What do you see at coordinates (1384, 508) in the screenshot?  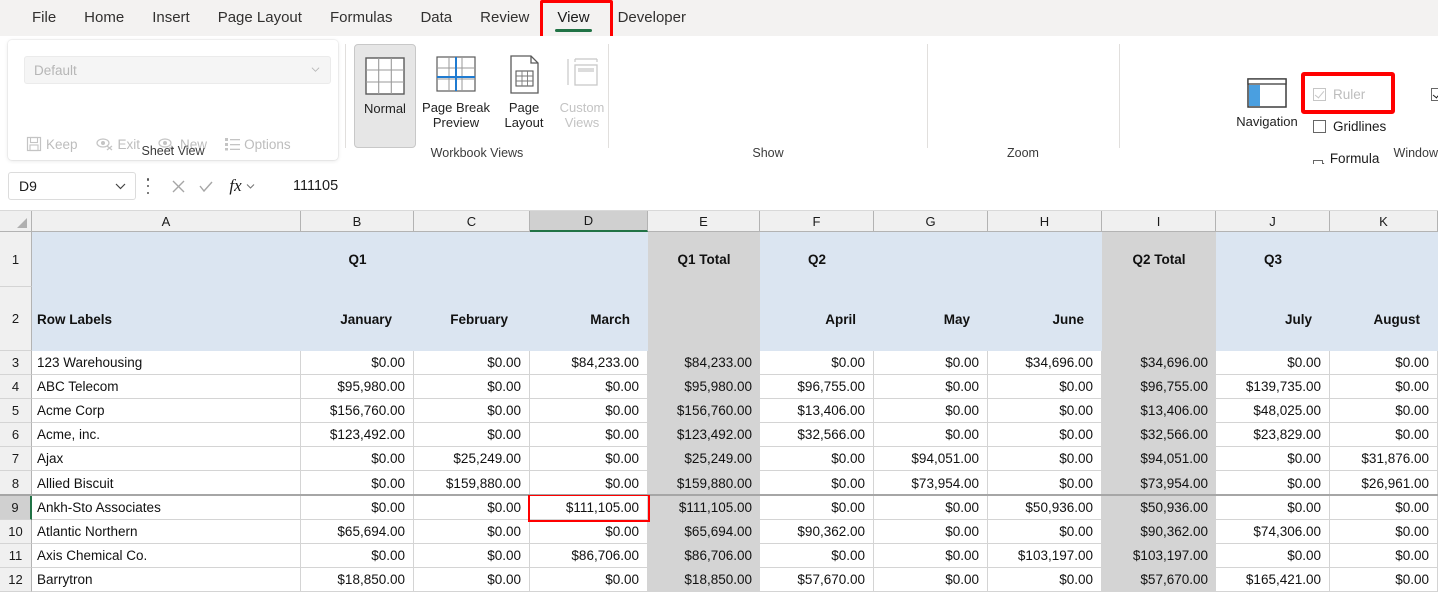 I see `cell-K9: $0.00` at bounding box center [1384, 508].